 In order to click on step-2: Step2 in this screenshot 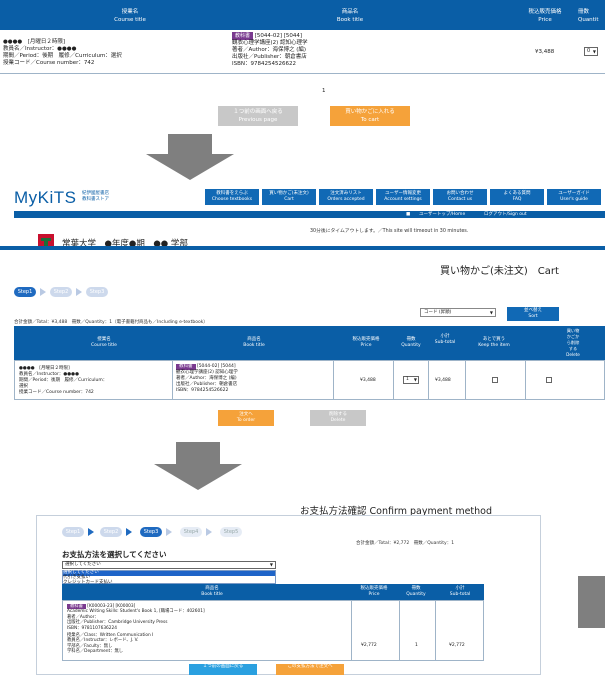, I will do `click(111, 532)`.